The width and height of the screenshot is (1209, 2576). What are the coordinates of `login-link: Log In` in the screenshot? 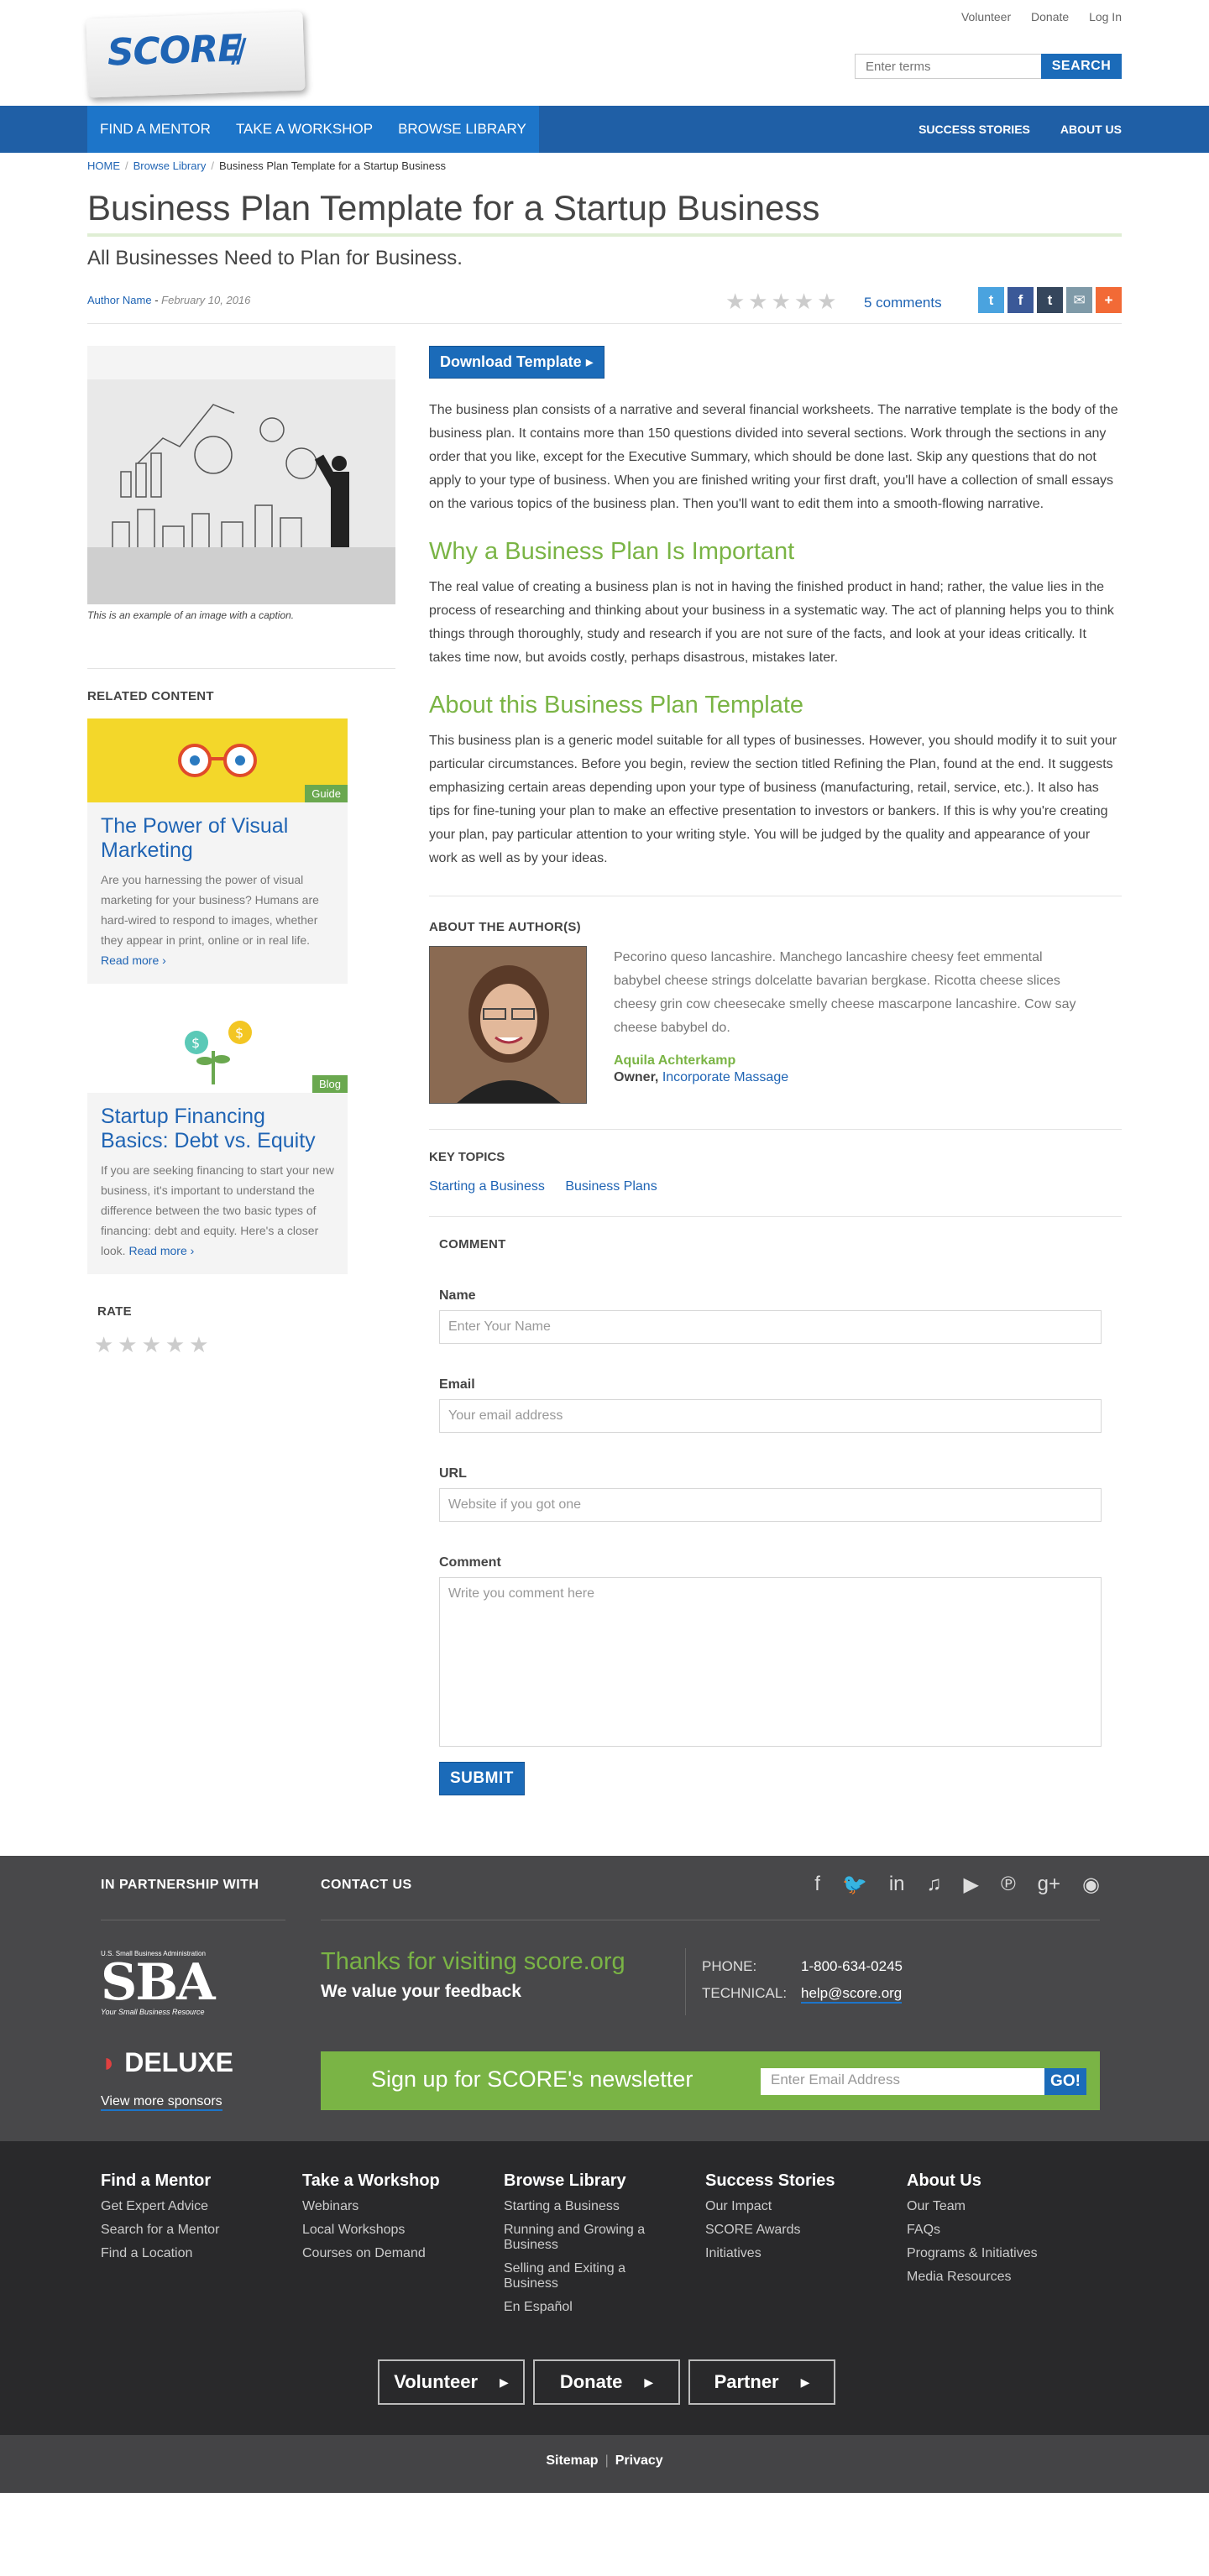 It's located at (1105, 17).